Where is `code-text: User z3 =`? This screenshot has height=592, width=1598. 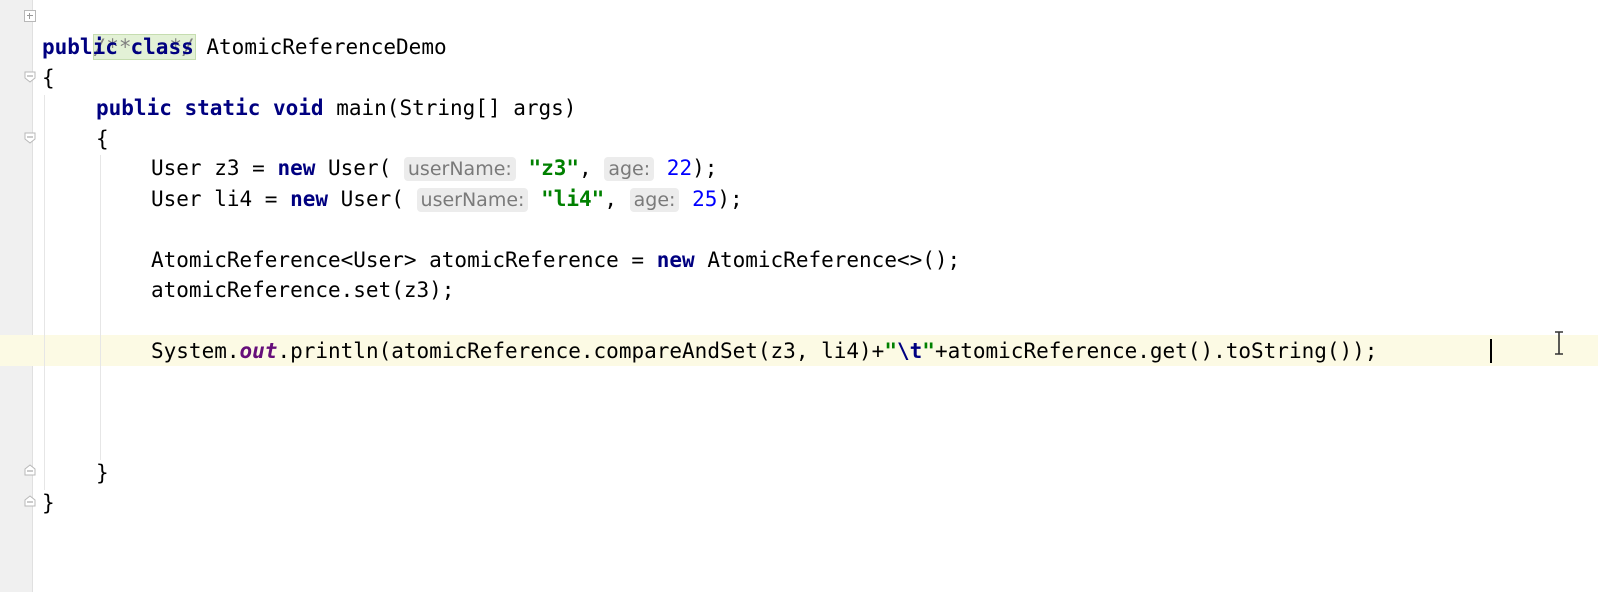 code-text: User z3 = is located at coordinates (214, 168).